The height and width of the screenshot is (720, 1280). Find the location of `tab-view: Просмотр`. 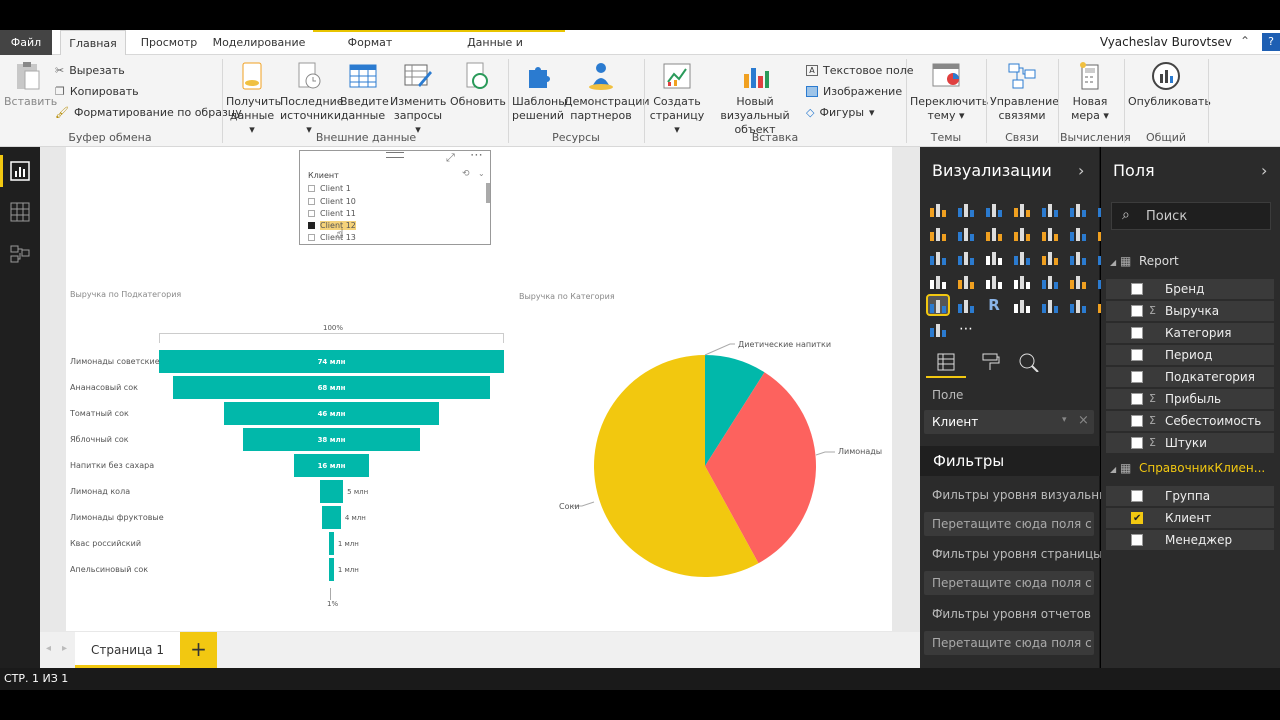

tab-view: Просмотр is located at coordinates (169, 42).